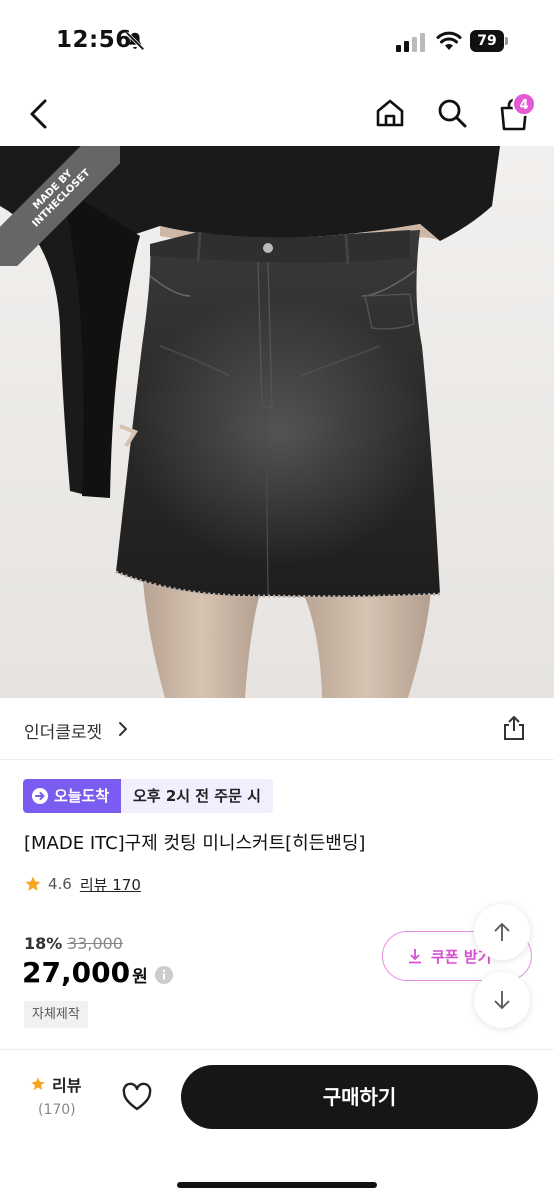  Describe the element at coordinates (164, 975) in the screenshot. I see `info-icon` at that location.